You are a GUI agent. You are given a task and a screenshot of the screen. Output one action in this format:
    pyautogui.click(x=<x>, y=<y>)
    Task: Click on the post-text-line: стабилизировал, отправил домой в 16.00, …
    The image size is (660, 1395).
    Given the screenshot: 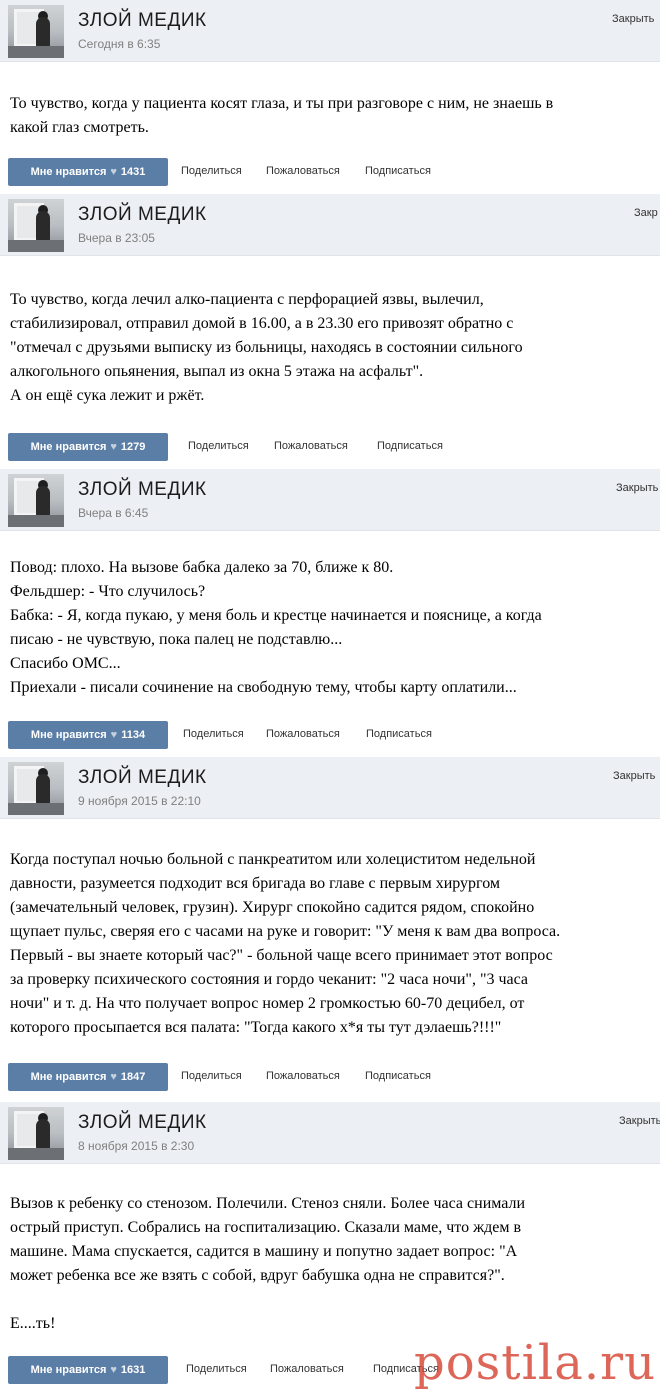 What is the action you would take?
    pyautogui.click(x=262, y=323)
    